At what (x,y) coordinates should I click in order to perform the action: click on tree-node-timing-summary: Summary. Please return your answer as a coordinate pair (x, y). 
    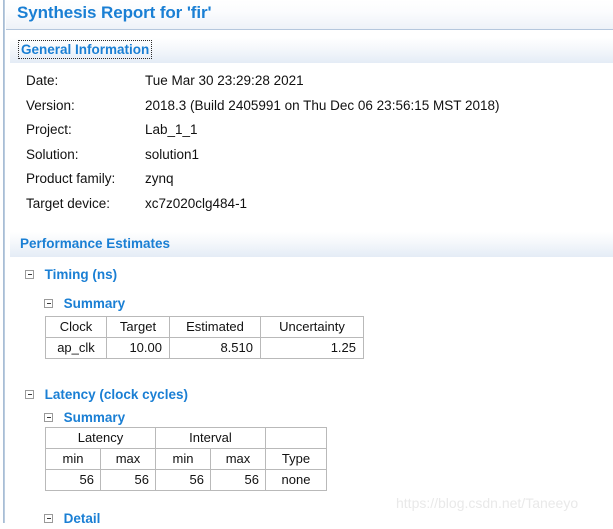
    Looking at the image, I should click on (84, 304).